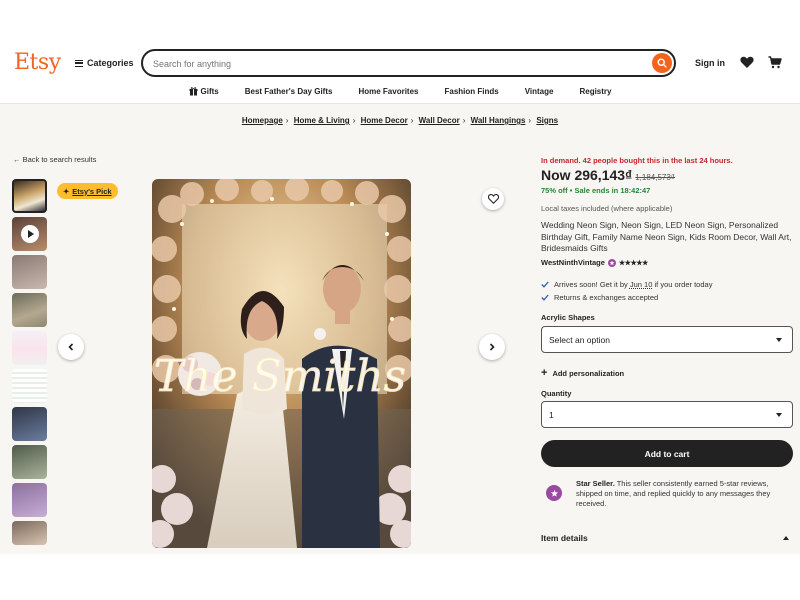 The height and width of the screenshot is (600, 800). What do you see at coordinates (554, 190) in the screenshot?
I see `discount-label: 75% off` at bounding box center [554, 190].